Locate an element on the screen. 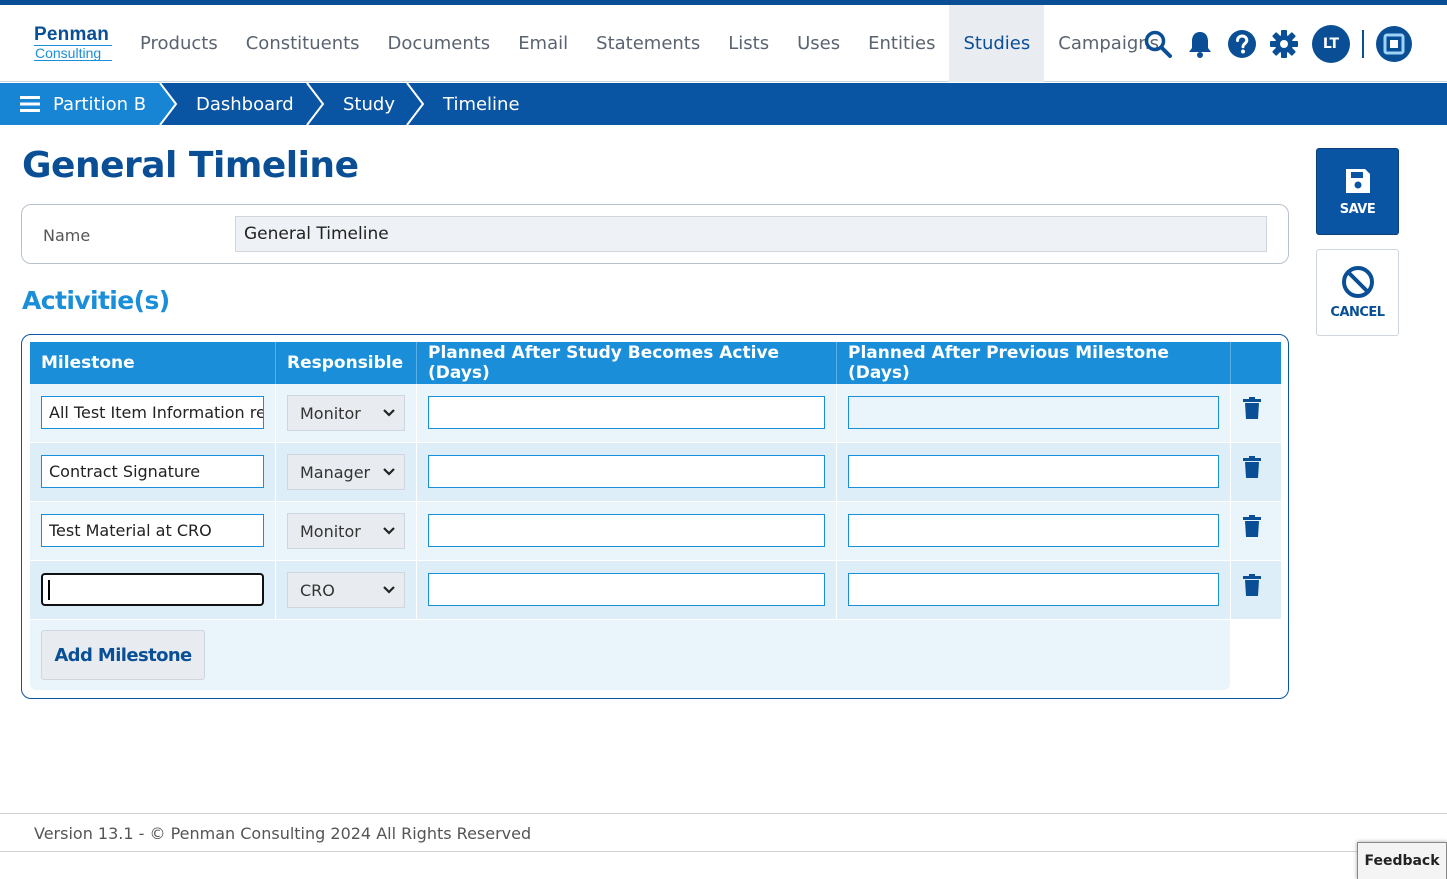 Image resolution: width=1447 pixels, height=879 pixels. nav-email: Email is located at coordinates (543, 43).